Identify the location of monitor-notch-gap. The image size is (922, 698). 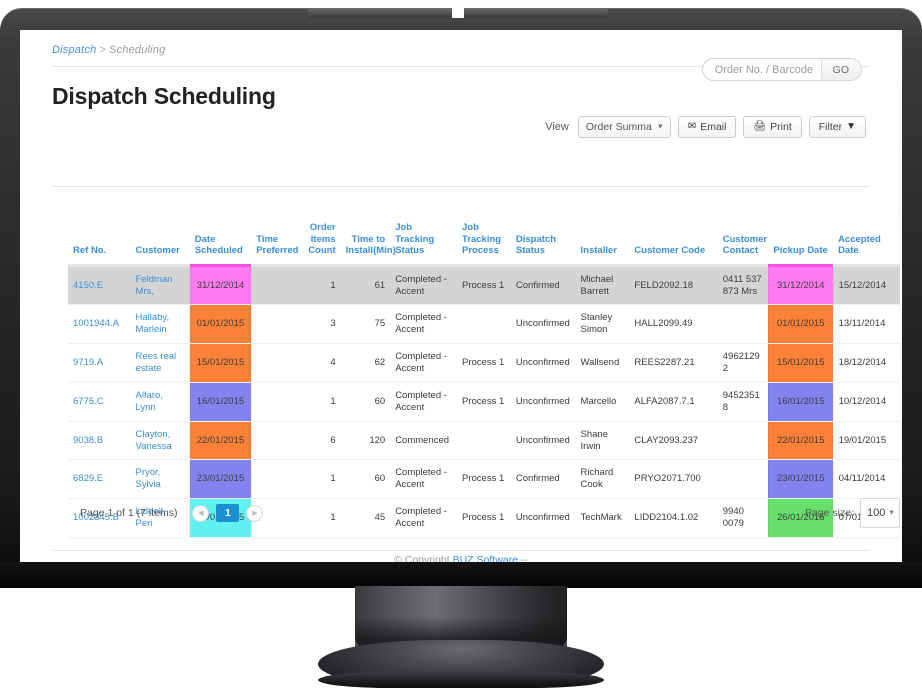
(458, 13).